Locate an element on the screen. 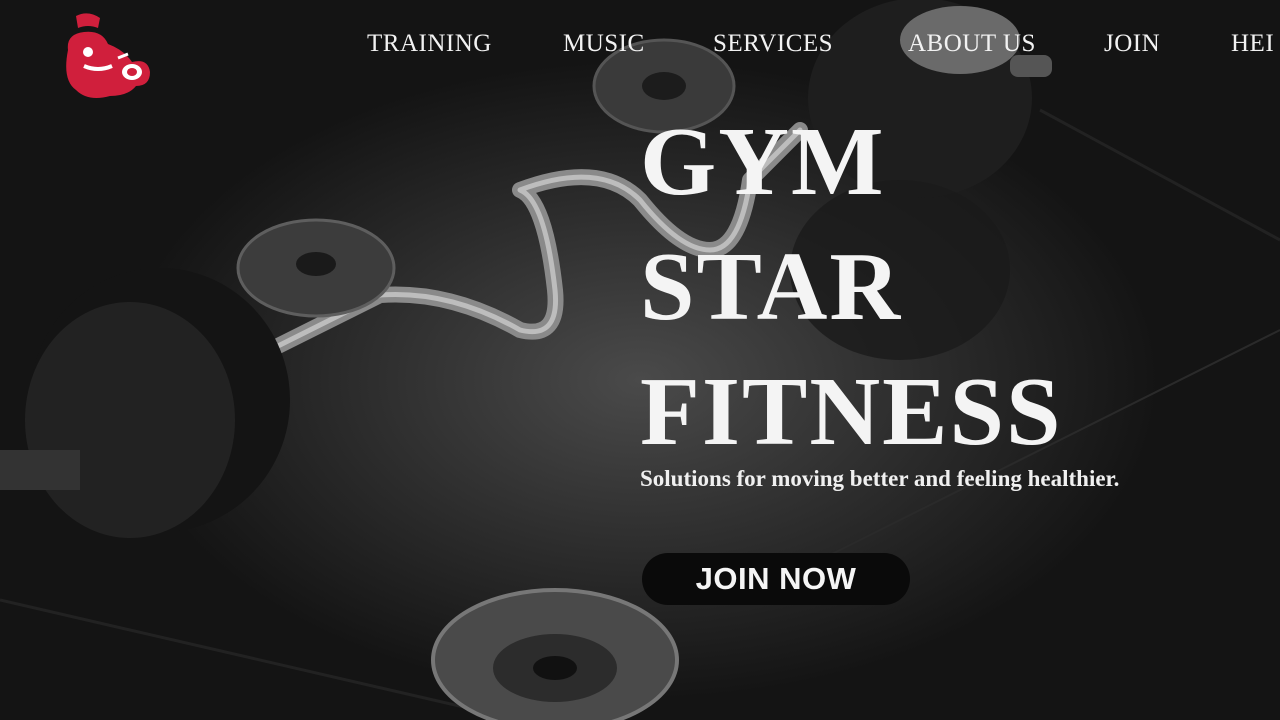 This screenshot has width=1280, height=720. nav-item-about-us: ABOUT US is located at coordinates (972, 44).